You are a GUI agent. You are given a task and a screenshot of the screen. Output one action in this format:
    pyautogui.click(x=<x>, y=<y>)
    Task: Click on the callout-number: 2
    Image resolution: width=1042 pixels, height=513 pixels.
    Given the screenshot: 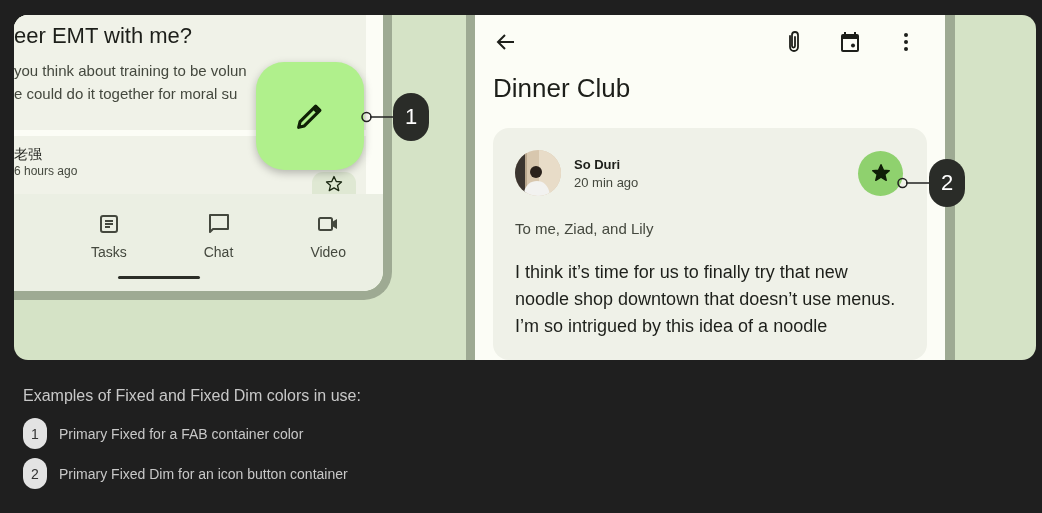 What is the action you would take?
    pyautogui.click(x=947, y=183)
    